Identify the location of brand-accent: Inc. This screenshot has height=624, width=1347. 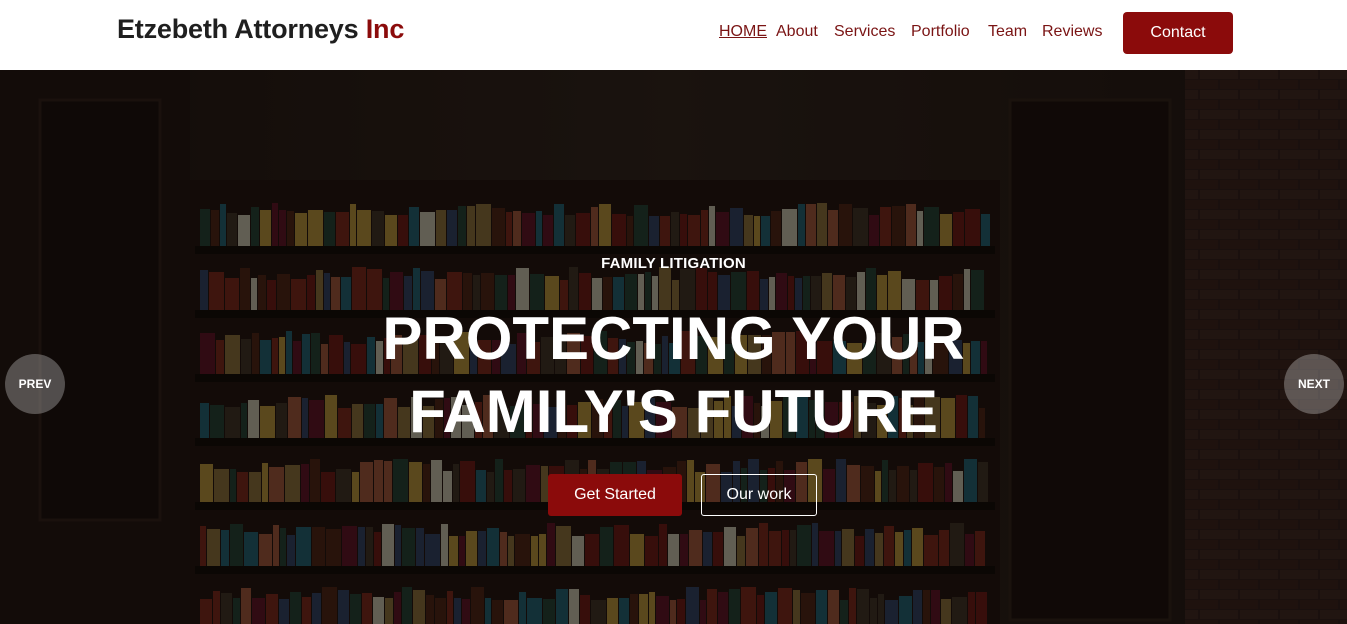
(385, 29).